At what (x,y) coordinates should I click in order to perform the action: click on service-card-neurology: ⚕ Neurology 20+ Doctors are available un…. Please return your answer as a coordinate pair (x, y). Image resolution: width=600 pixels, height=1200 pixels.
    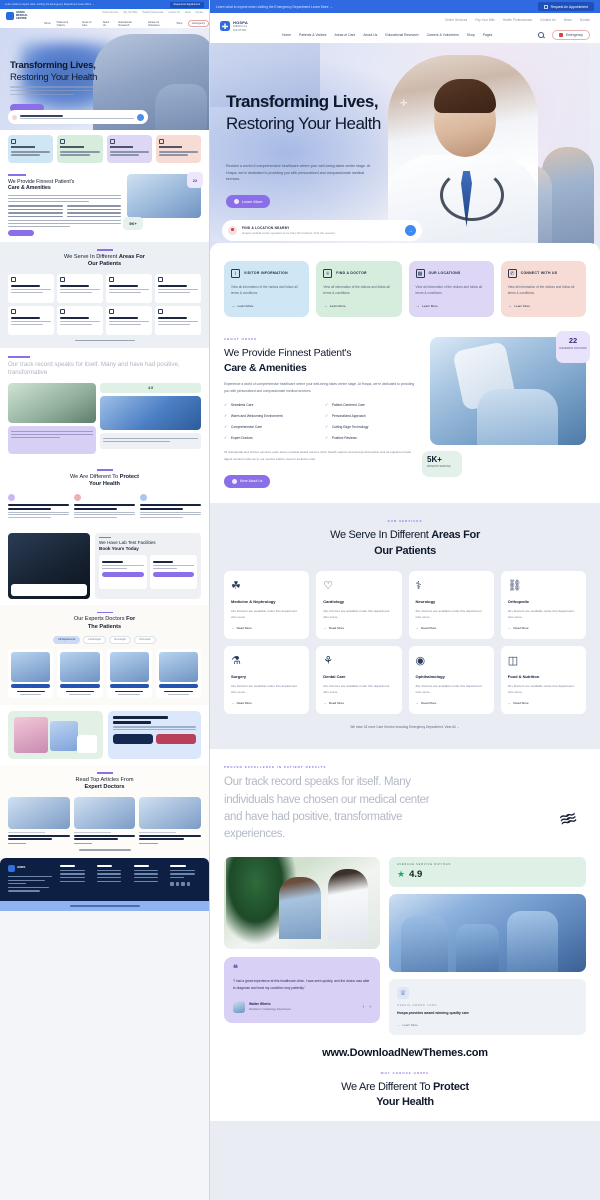
    Looking at the image, I should click on (451, 605).